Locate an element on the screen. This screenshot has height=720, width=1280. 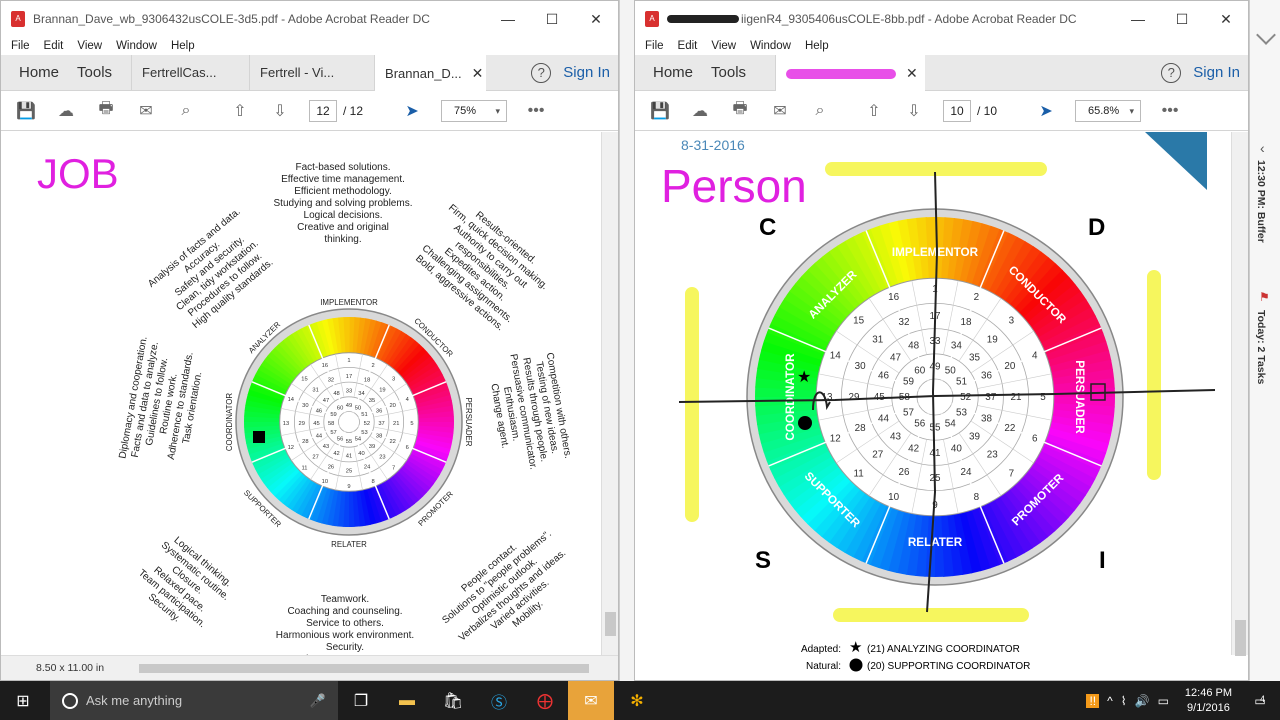
horizontal-scrollbar: 8.50 x 11.00 in is located at coordinates (309, 667).